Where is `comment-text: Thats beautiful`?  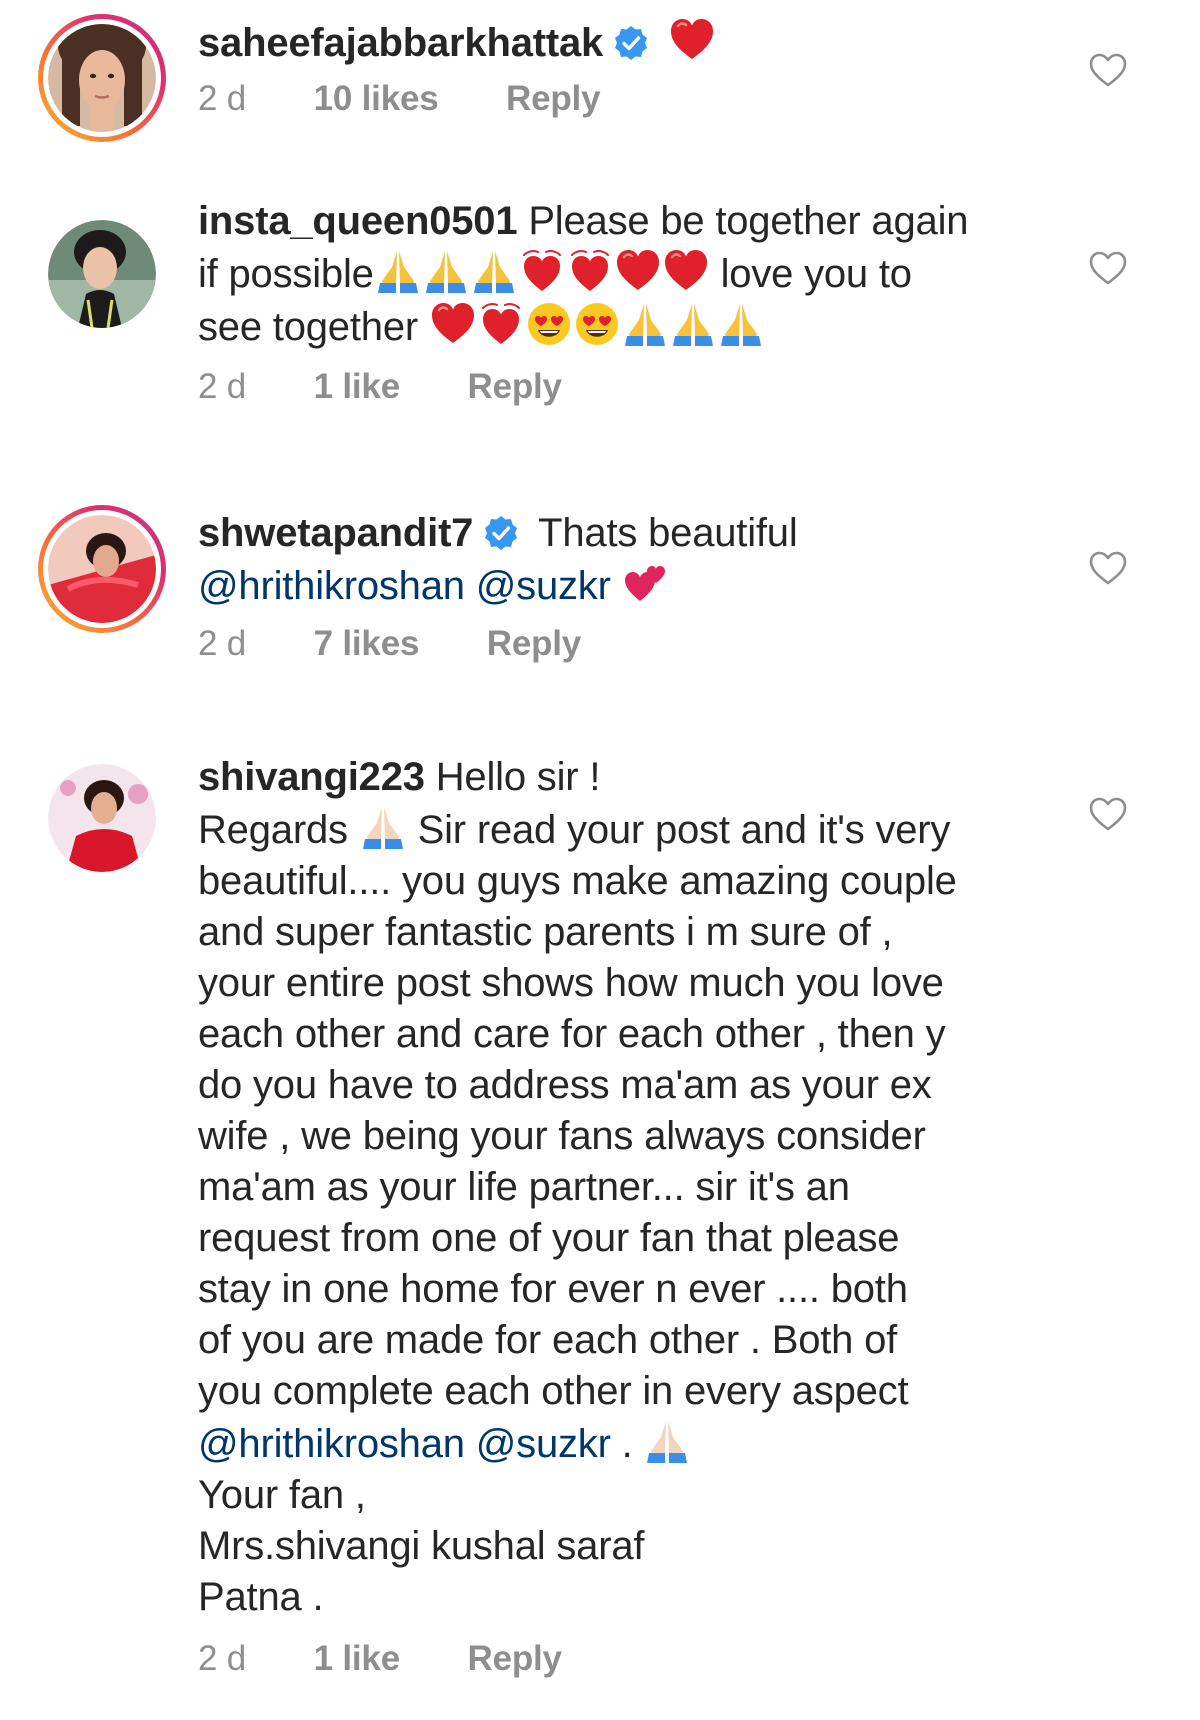 comment-text: Thats beautiful is located at coordinates (668, 533).